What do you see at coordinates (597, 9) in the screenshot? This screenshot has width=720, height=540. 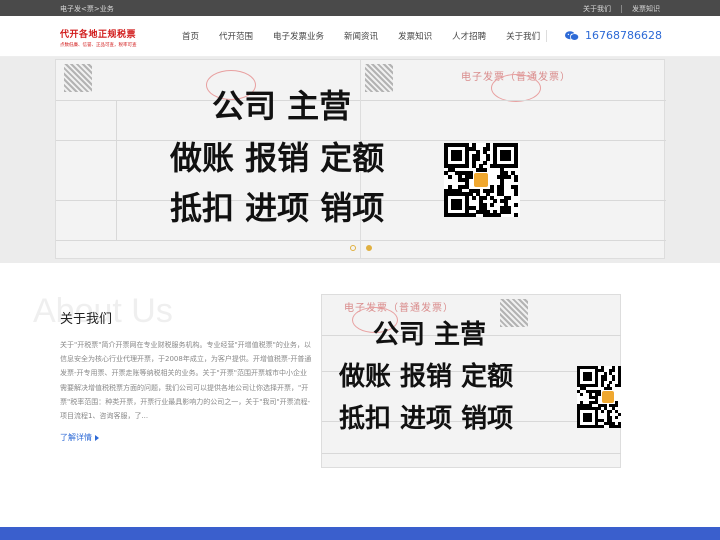 I see `top-link-about: 关于我们` at bounding box center [597, 9].